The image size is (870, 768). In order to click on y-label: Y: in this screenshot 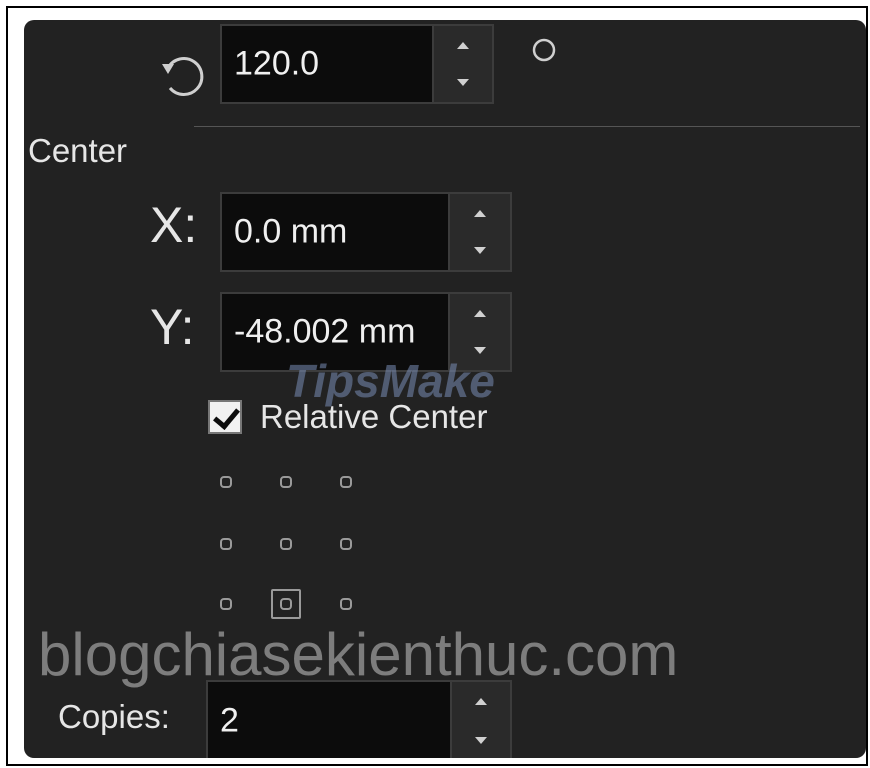, I will do `click(172, 327)`.